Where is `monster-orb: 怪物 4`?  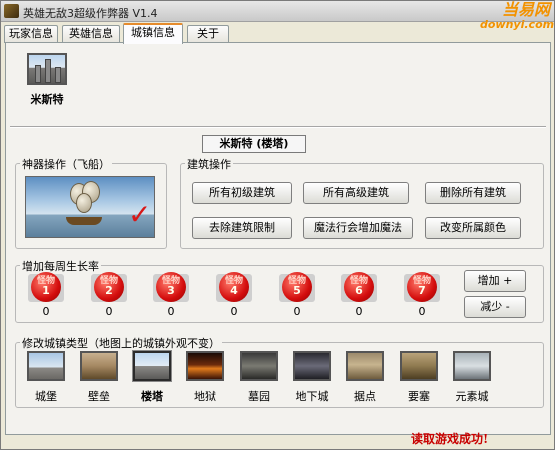 monster-orb: 怪物 4 is located at coordinates (234, 287).